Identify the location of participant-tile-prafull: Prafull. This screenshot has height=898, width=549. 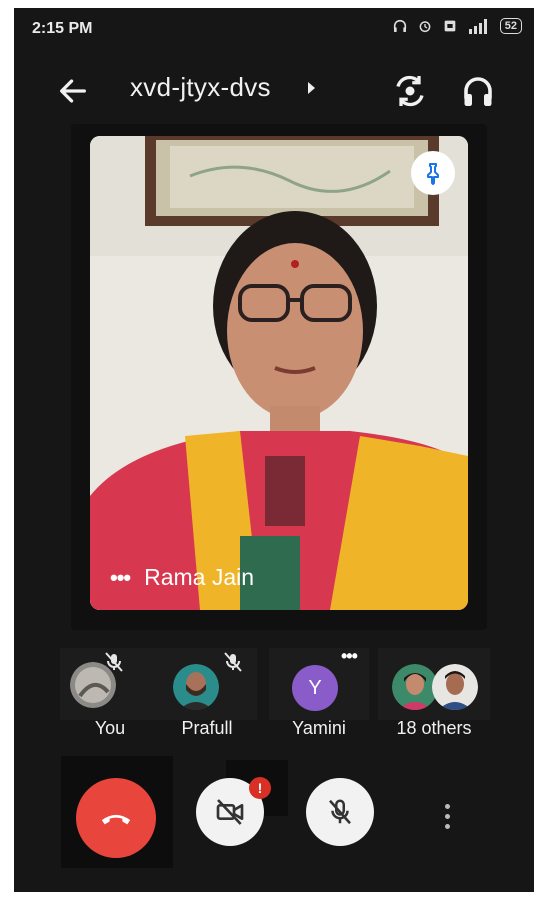
(207, 693).